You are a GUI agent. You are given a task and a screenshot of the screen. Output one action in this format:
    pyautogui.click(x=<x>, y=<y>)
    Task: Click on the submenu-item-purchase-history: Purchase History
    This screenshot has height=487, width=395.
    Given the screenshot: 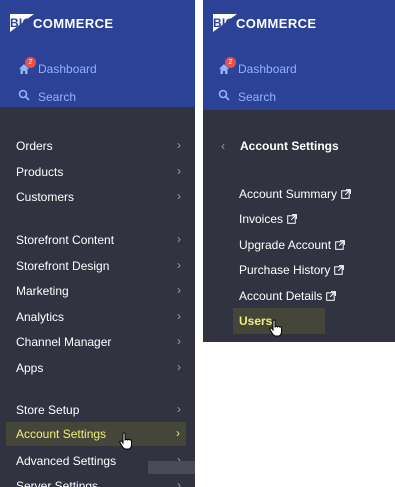 What is the action you would take?
    pyautogui.click(x=299, y=270)
    